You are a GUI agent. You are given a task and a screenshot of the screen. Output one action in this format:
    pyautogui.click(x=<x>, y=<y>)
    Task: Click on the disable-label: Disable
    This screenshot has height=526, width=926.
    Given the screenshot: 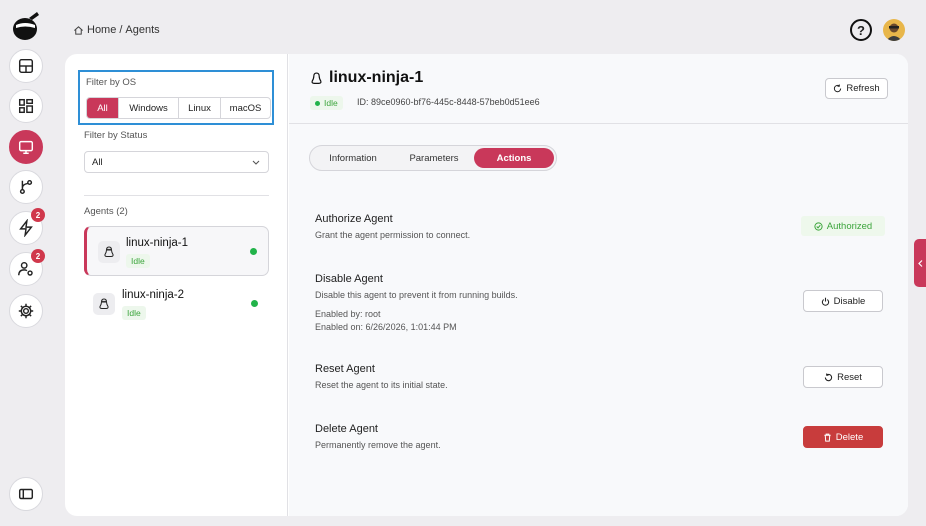 What is the action you would take?
    pyautogui.click(x=849, y=301)
    